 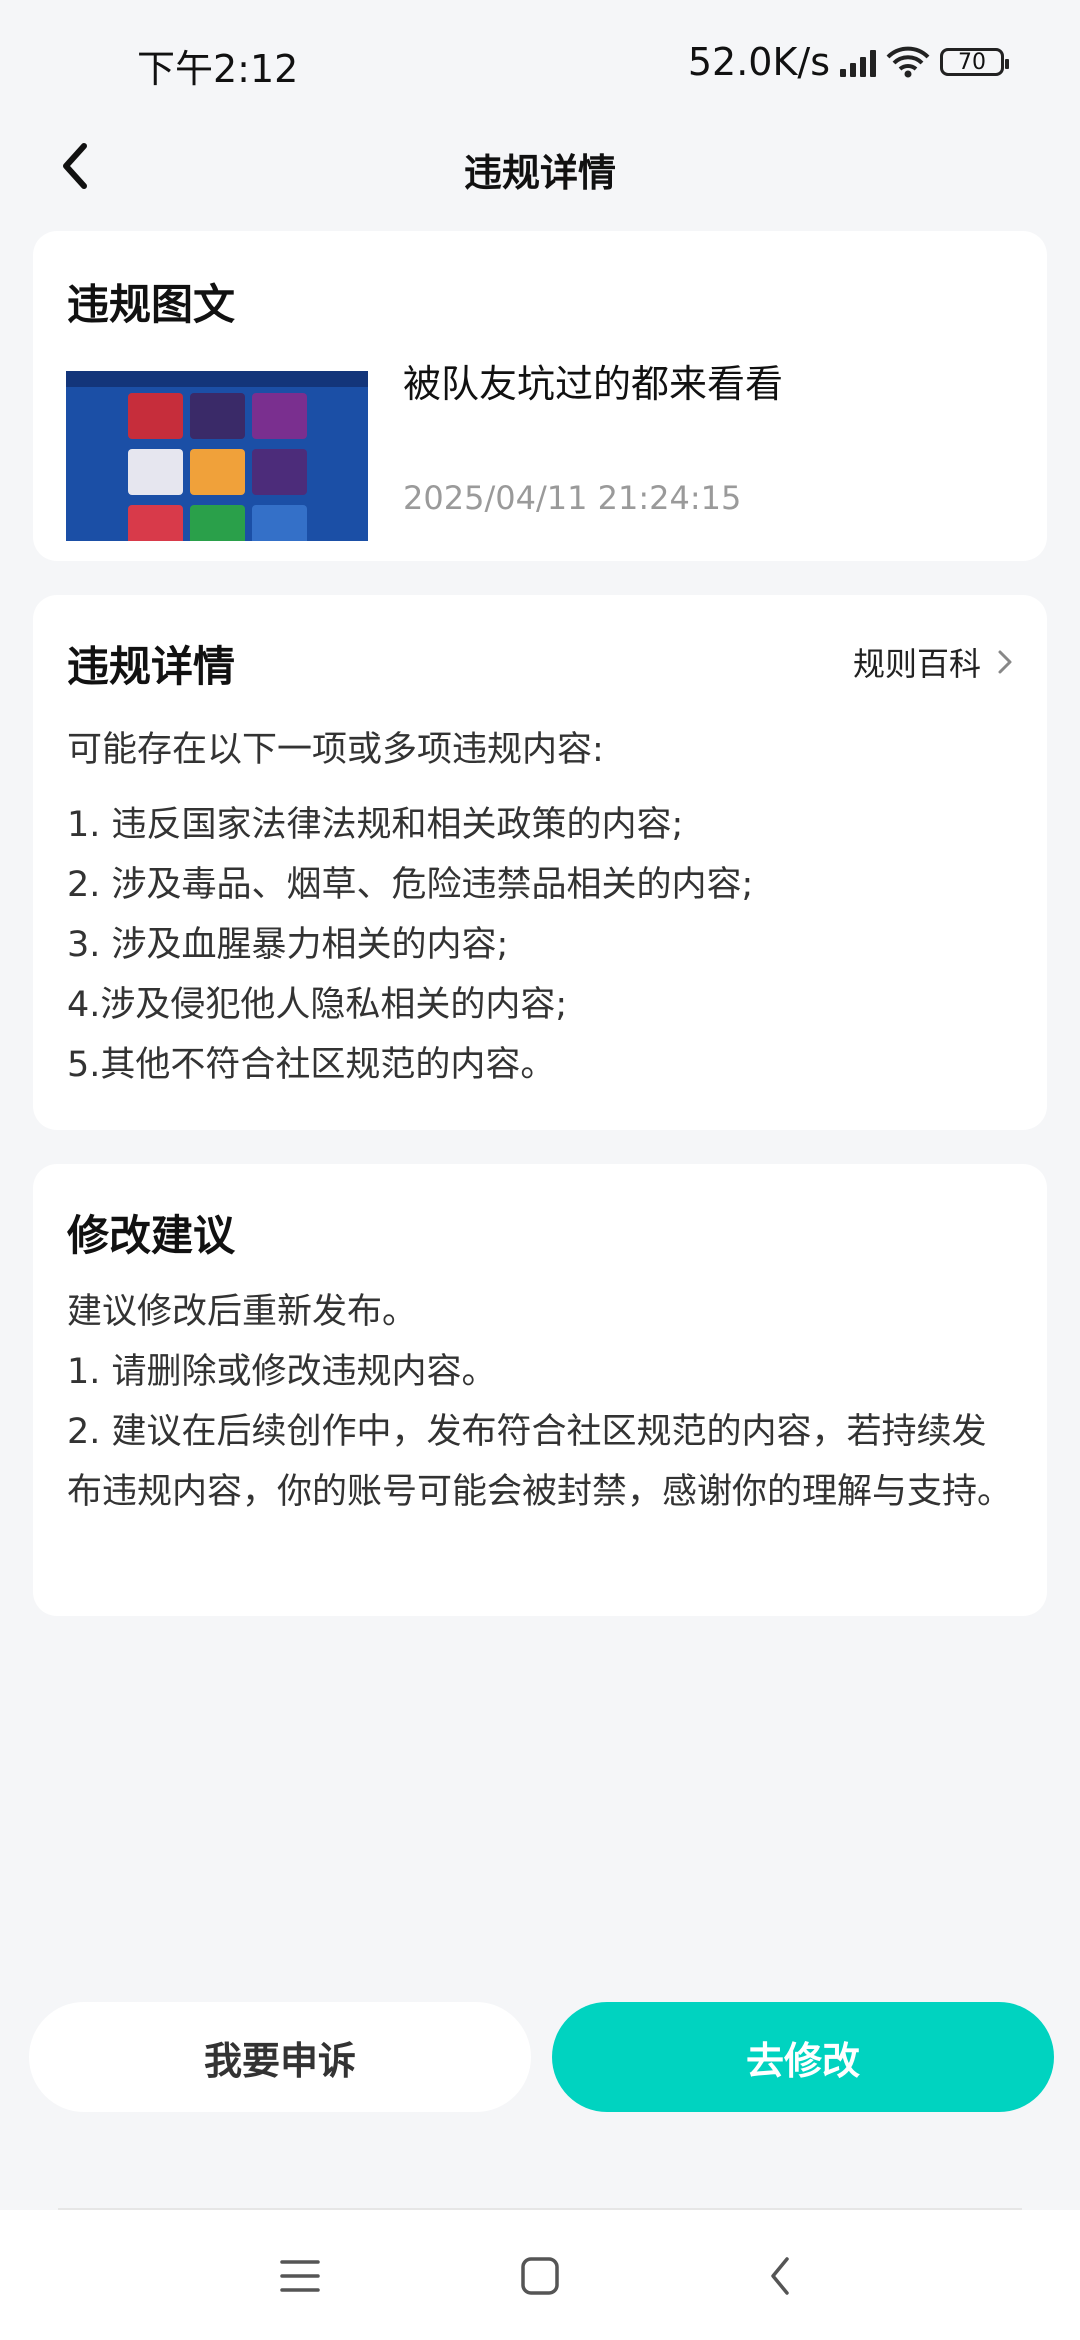 What do you see at coordinates (317, 1005) in the screenshot?
I see `list-item: 4.涉及侵犯他人隐私相关的内容;` at bounding box center [317, 1005].